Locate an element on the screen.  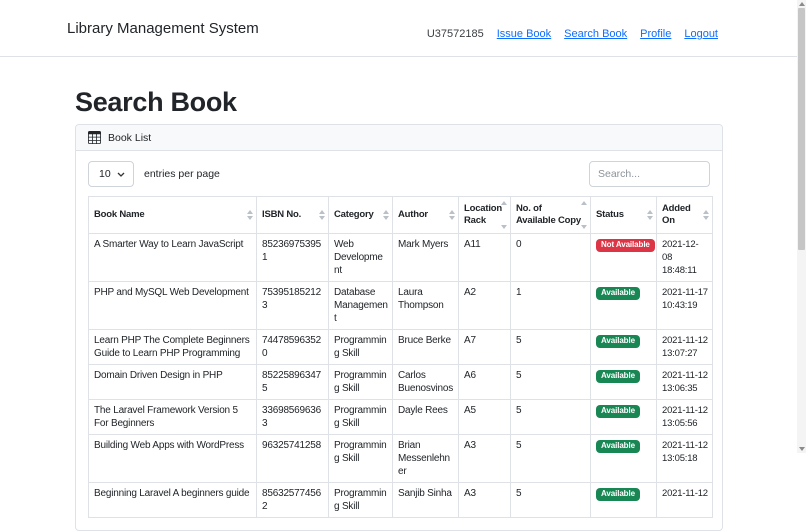
cell-added-on: 2021-11-12 is located at coordinates (684, 500).